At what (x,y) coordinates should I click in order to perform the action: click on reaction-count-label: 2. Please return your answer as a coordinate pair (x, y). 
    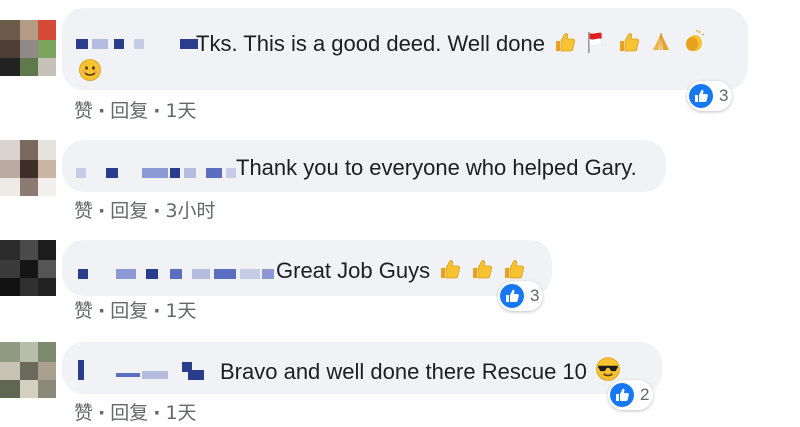
    Looking at the image, I should click on (645, 394).